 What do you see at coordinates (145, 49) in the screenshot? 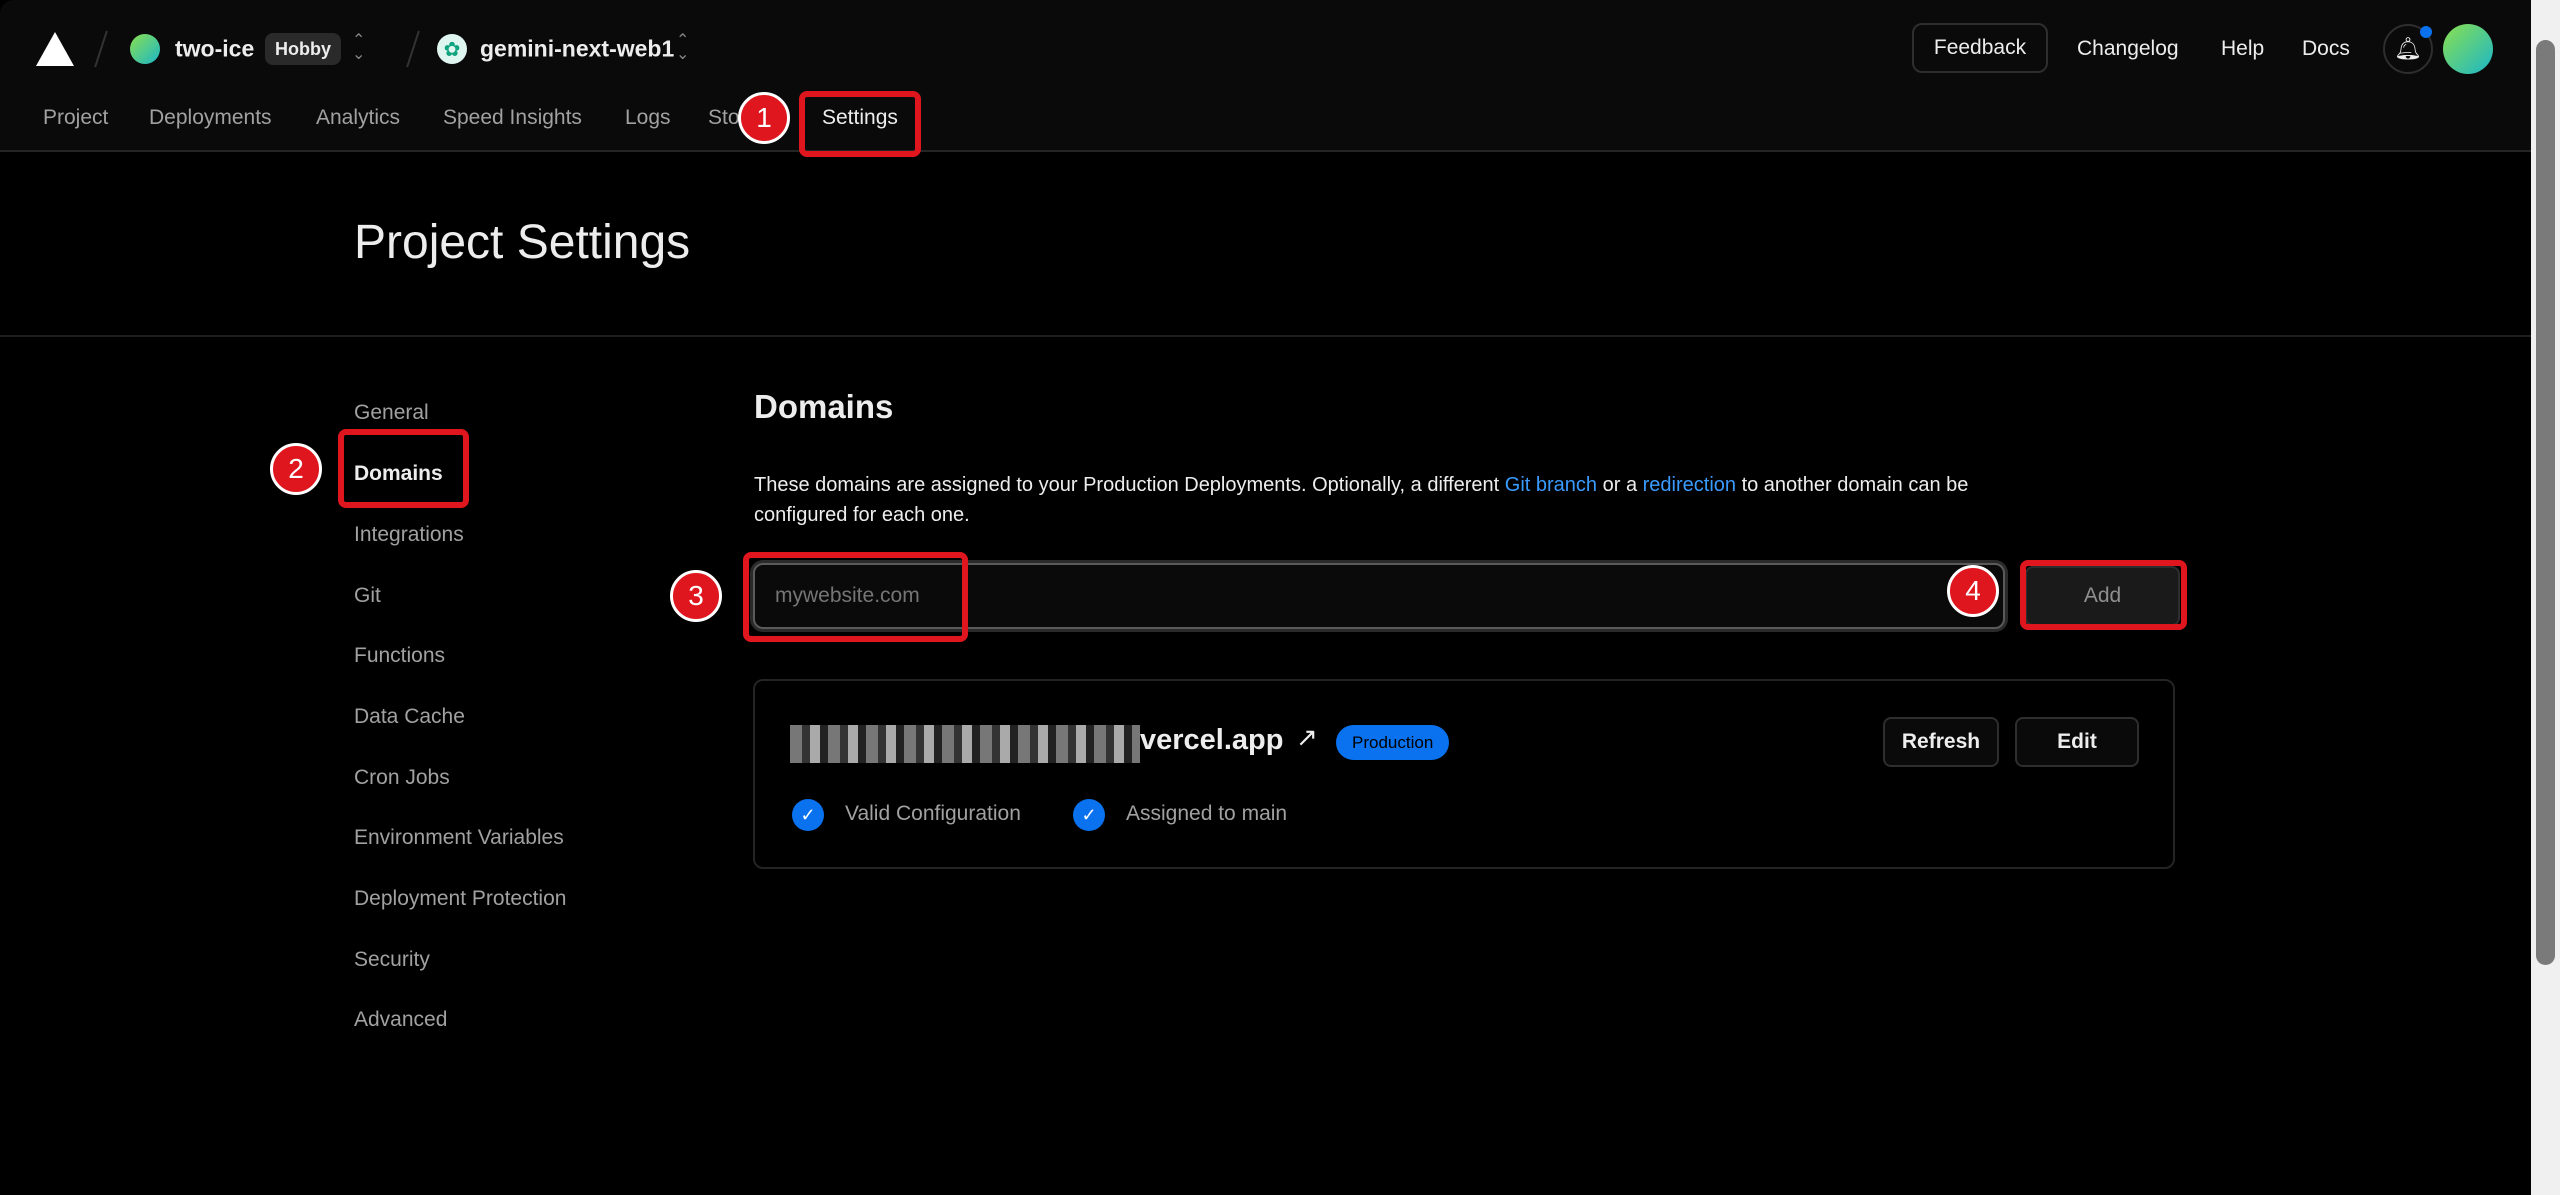
I see `team-avatar` at bounding box center [145, 49].